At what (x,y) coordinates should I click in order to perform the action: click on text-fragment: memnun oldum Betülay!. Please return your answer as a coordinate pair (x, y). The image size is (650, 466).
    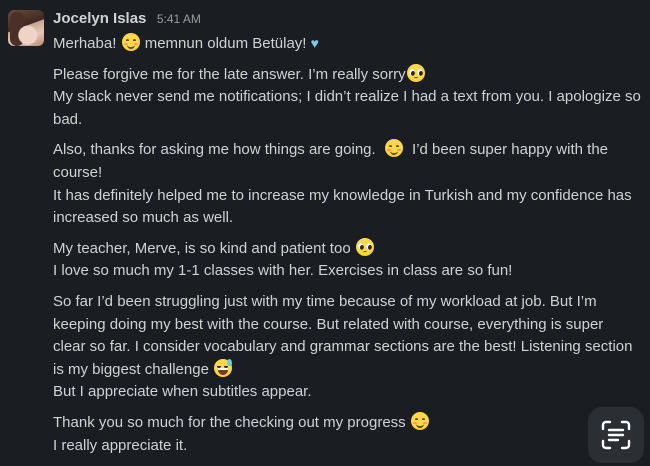
    Looking at the image, I should click on (225, 43).